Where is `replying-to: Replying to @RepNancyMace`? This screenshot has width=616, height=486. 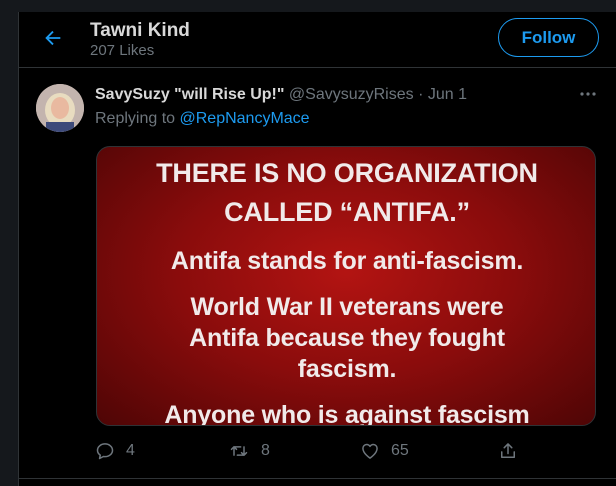
replying-to: Replying to @RepNancyMace is located at coordinates (202, 119).